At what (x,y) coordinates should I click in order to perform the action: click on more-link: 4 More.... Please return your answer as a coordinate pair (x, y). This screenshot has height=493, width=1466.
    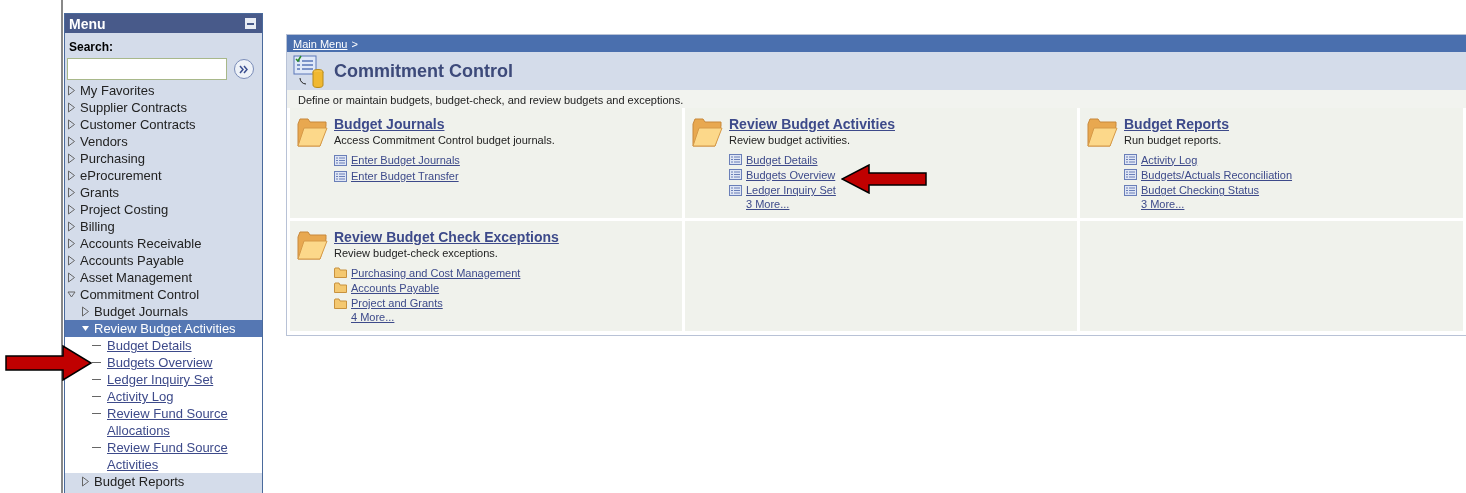
    Looking at the image, I should click on (455, 317).